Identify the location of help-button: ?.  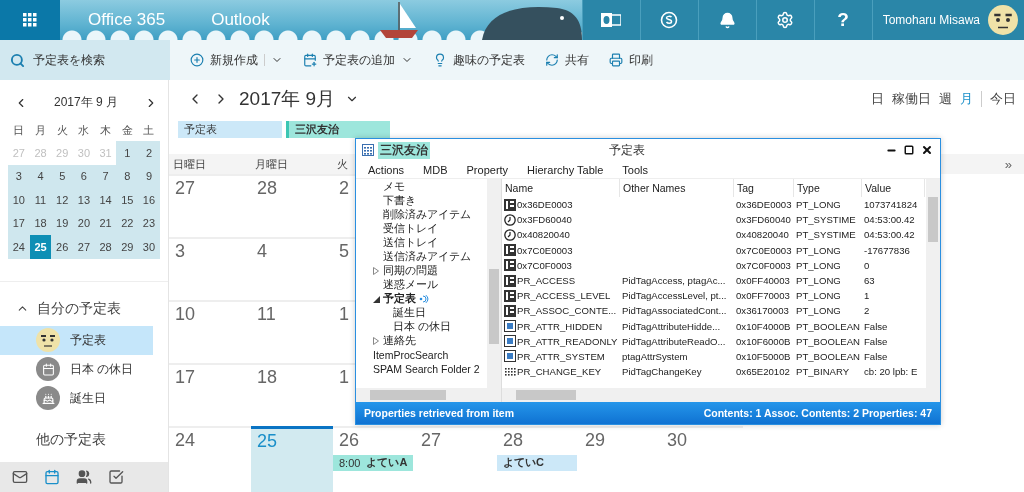
(842, 20).